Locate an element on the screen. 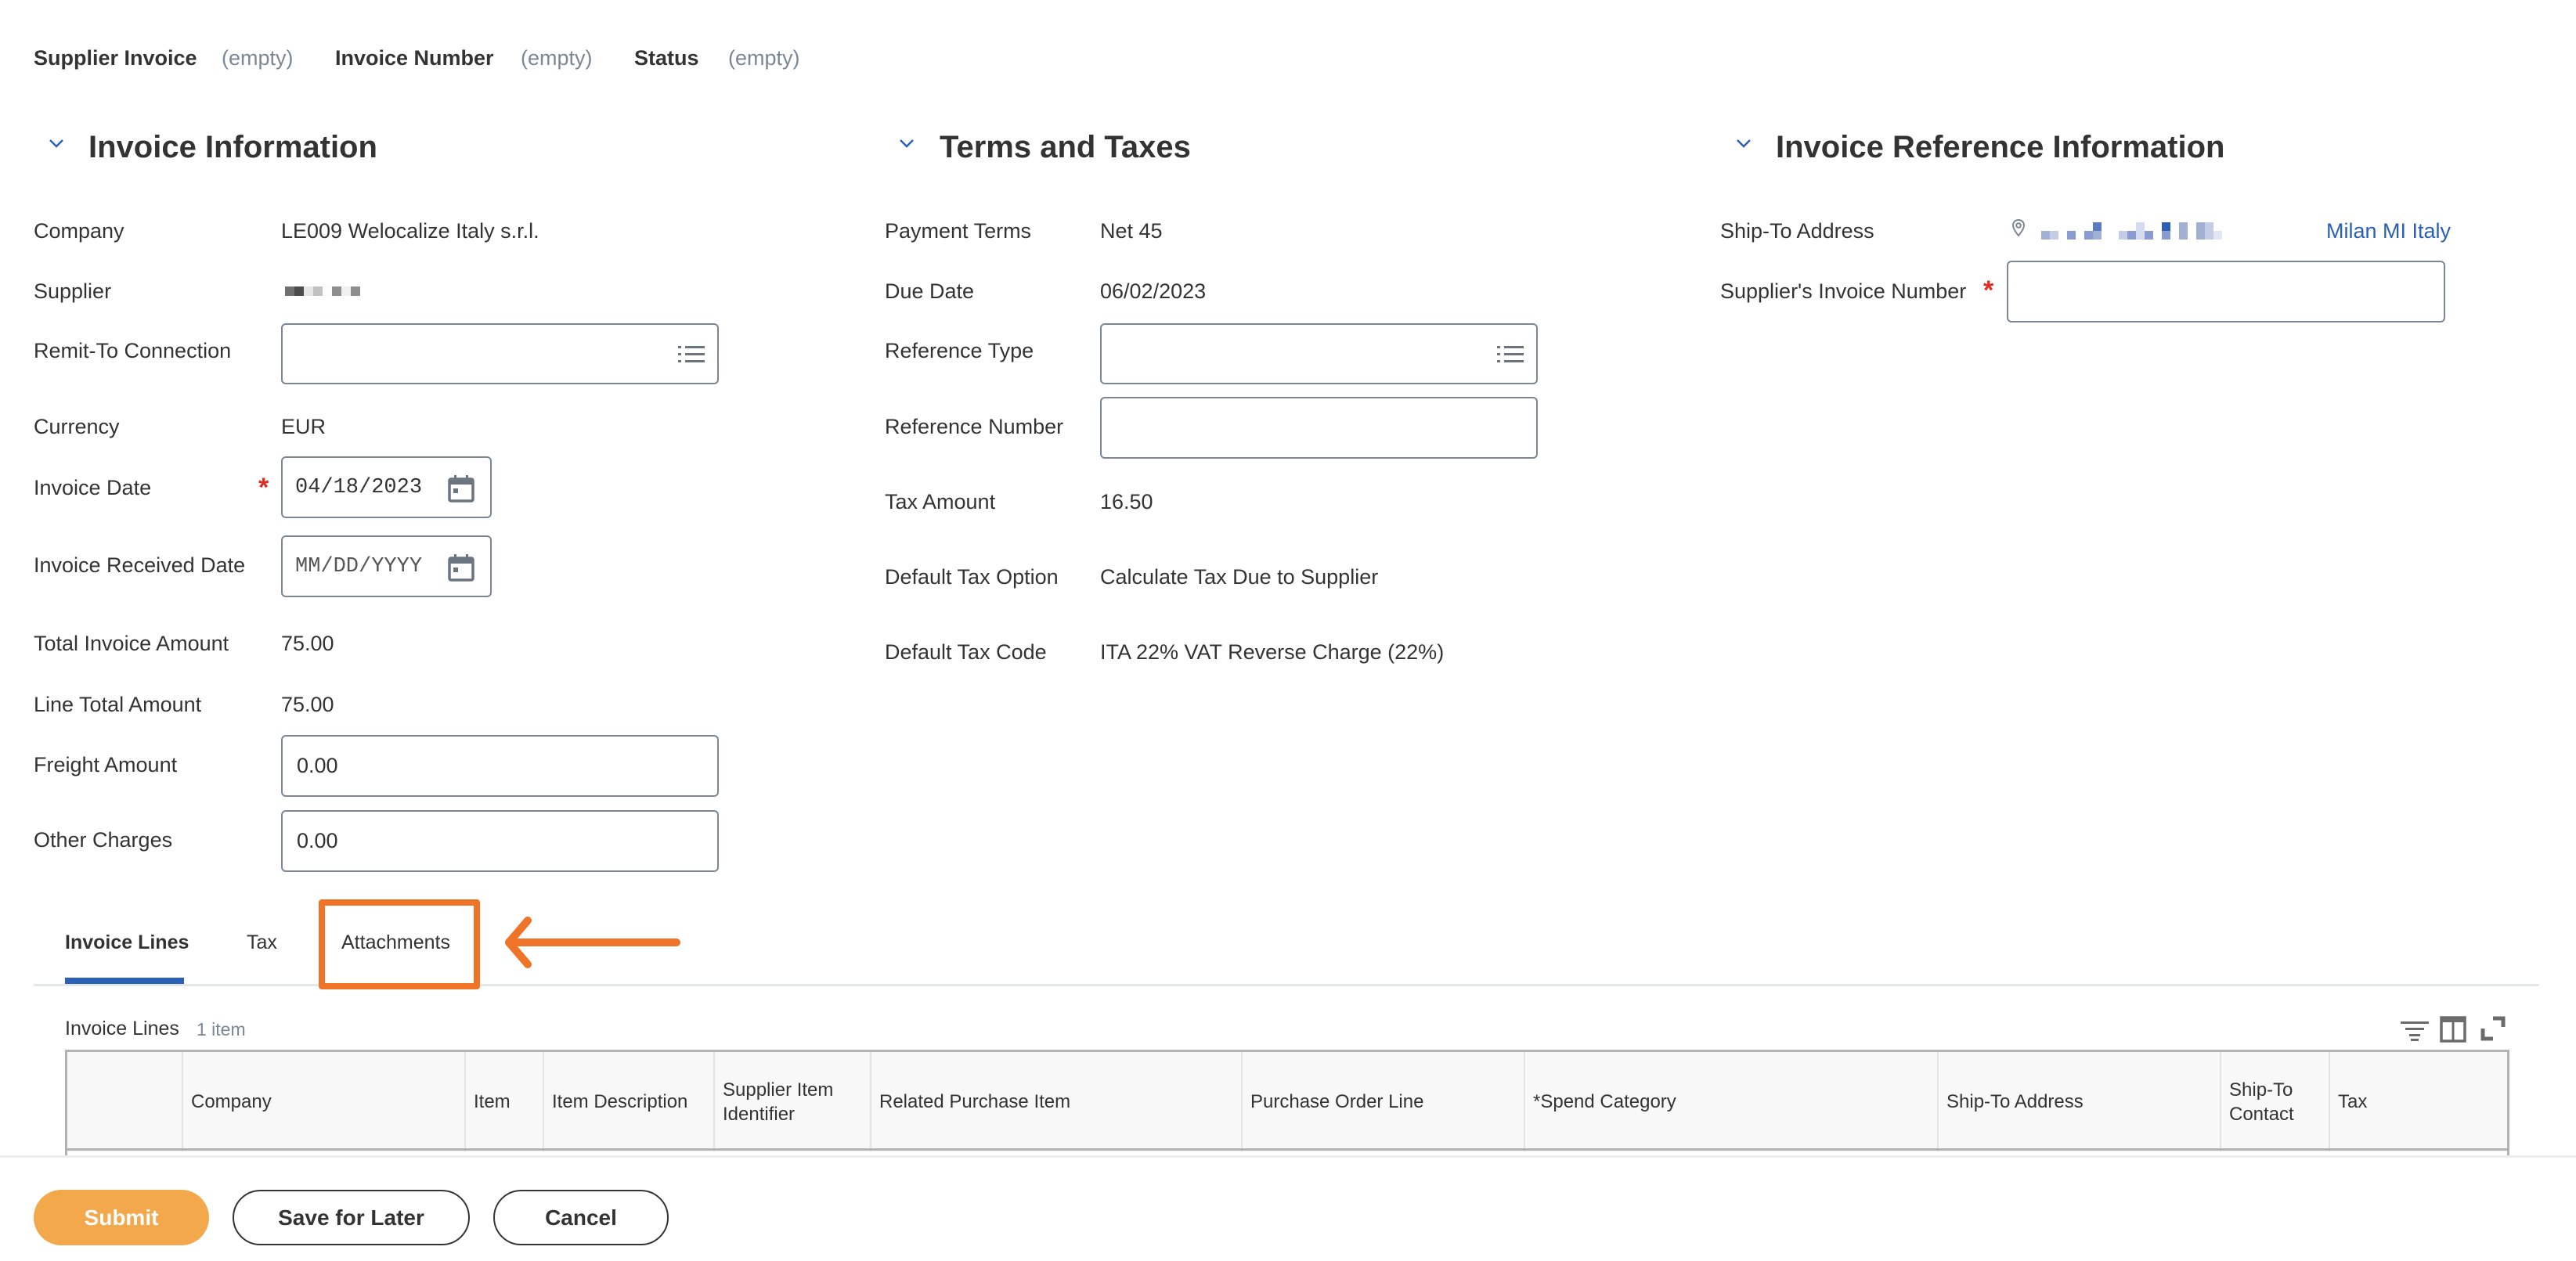 This screenshot has height=1261, width=2576. footer-bar: Submit Save for Later Cancel is located at coordinates (1288, 1208).